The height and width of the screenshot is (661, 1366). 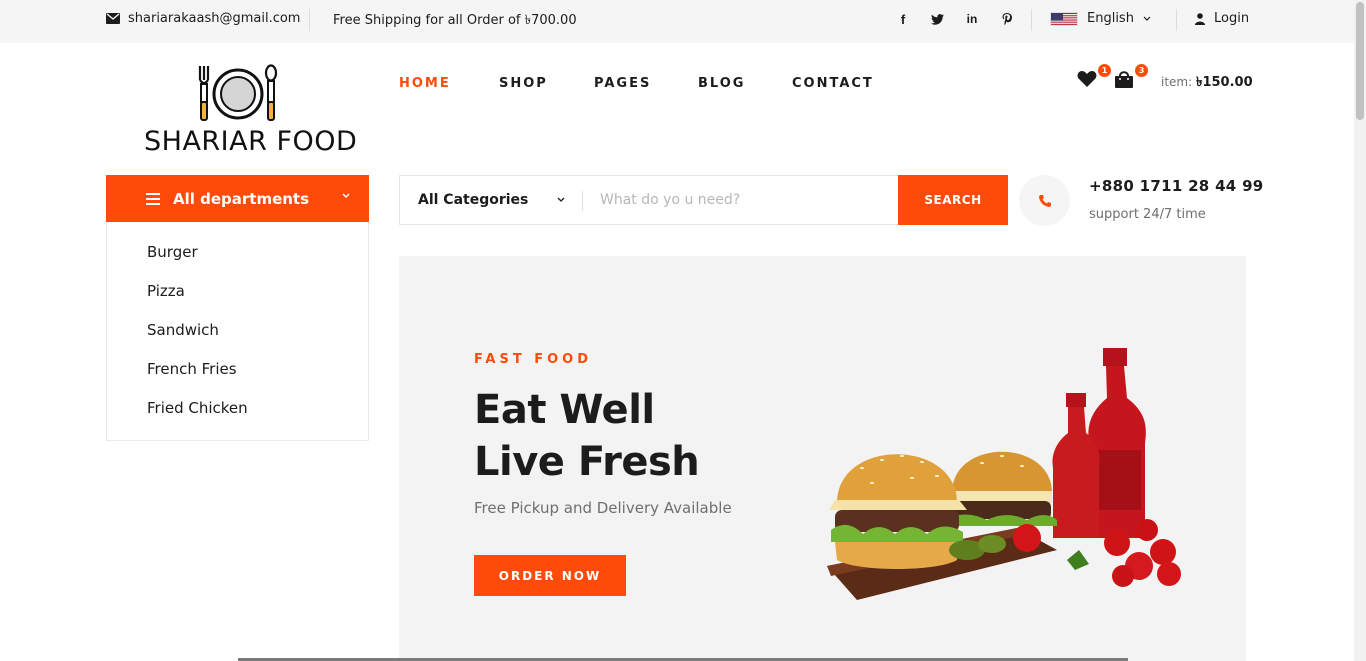 What do you see at coordinates (1110, 18) in the screenshot?
I see `language-label: English` at bounding box center [1110, 18].